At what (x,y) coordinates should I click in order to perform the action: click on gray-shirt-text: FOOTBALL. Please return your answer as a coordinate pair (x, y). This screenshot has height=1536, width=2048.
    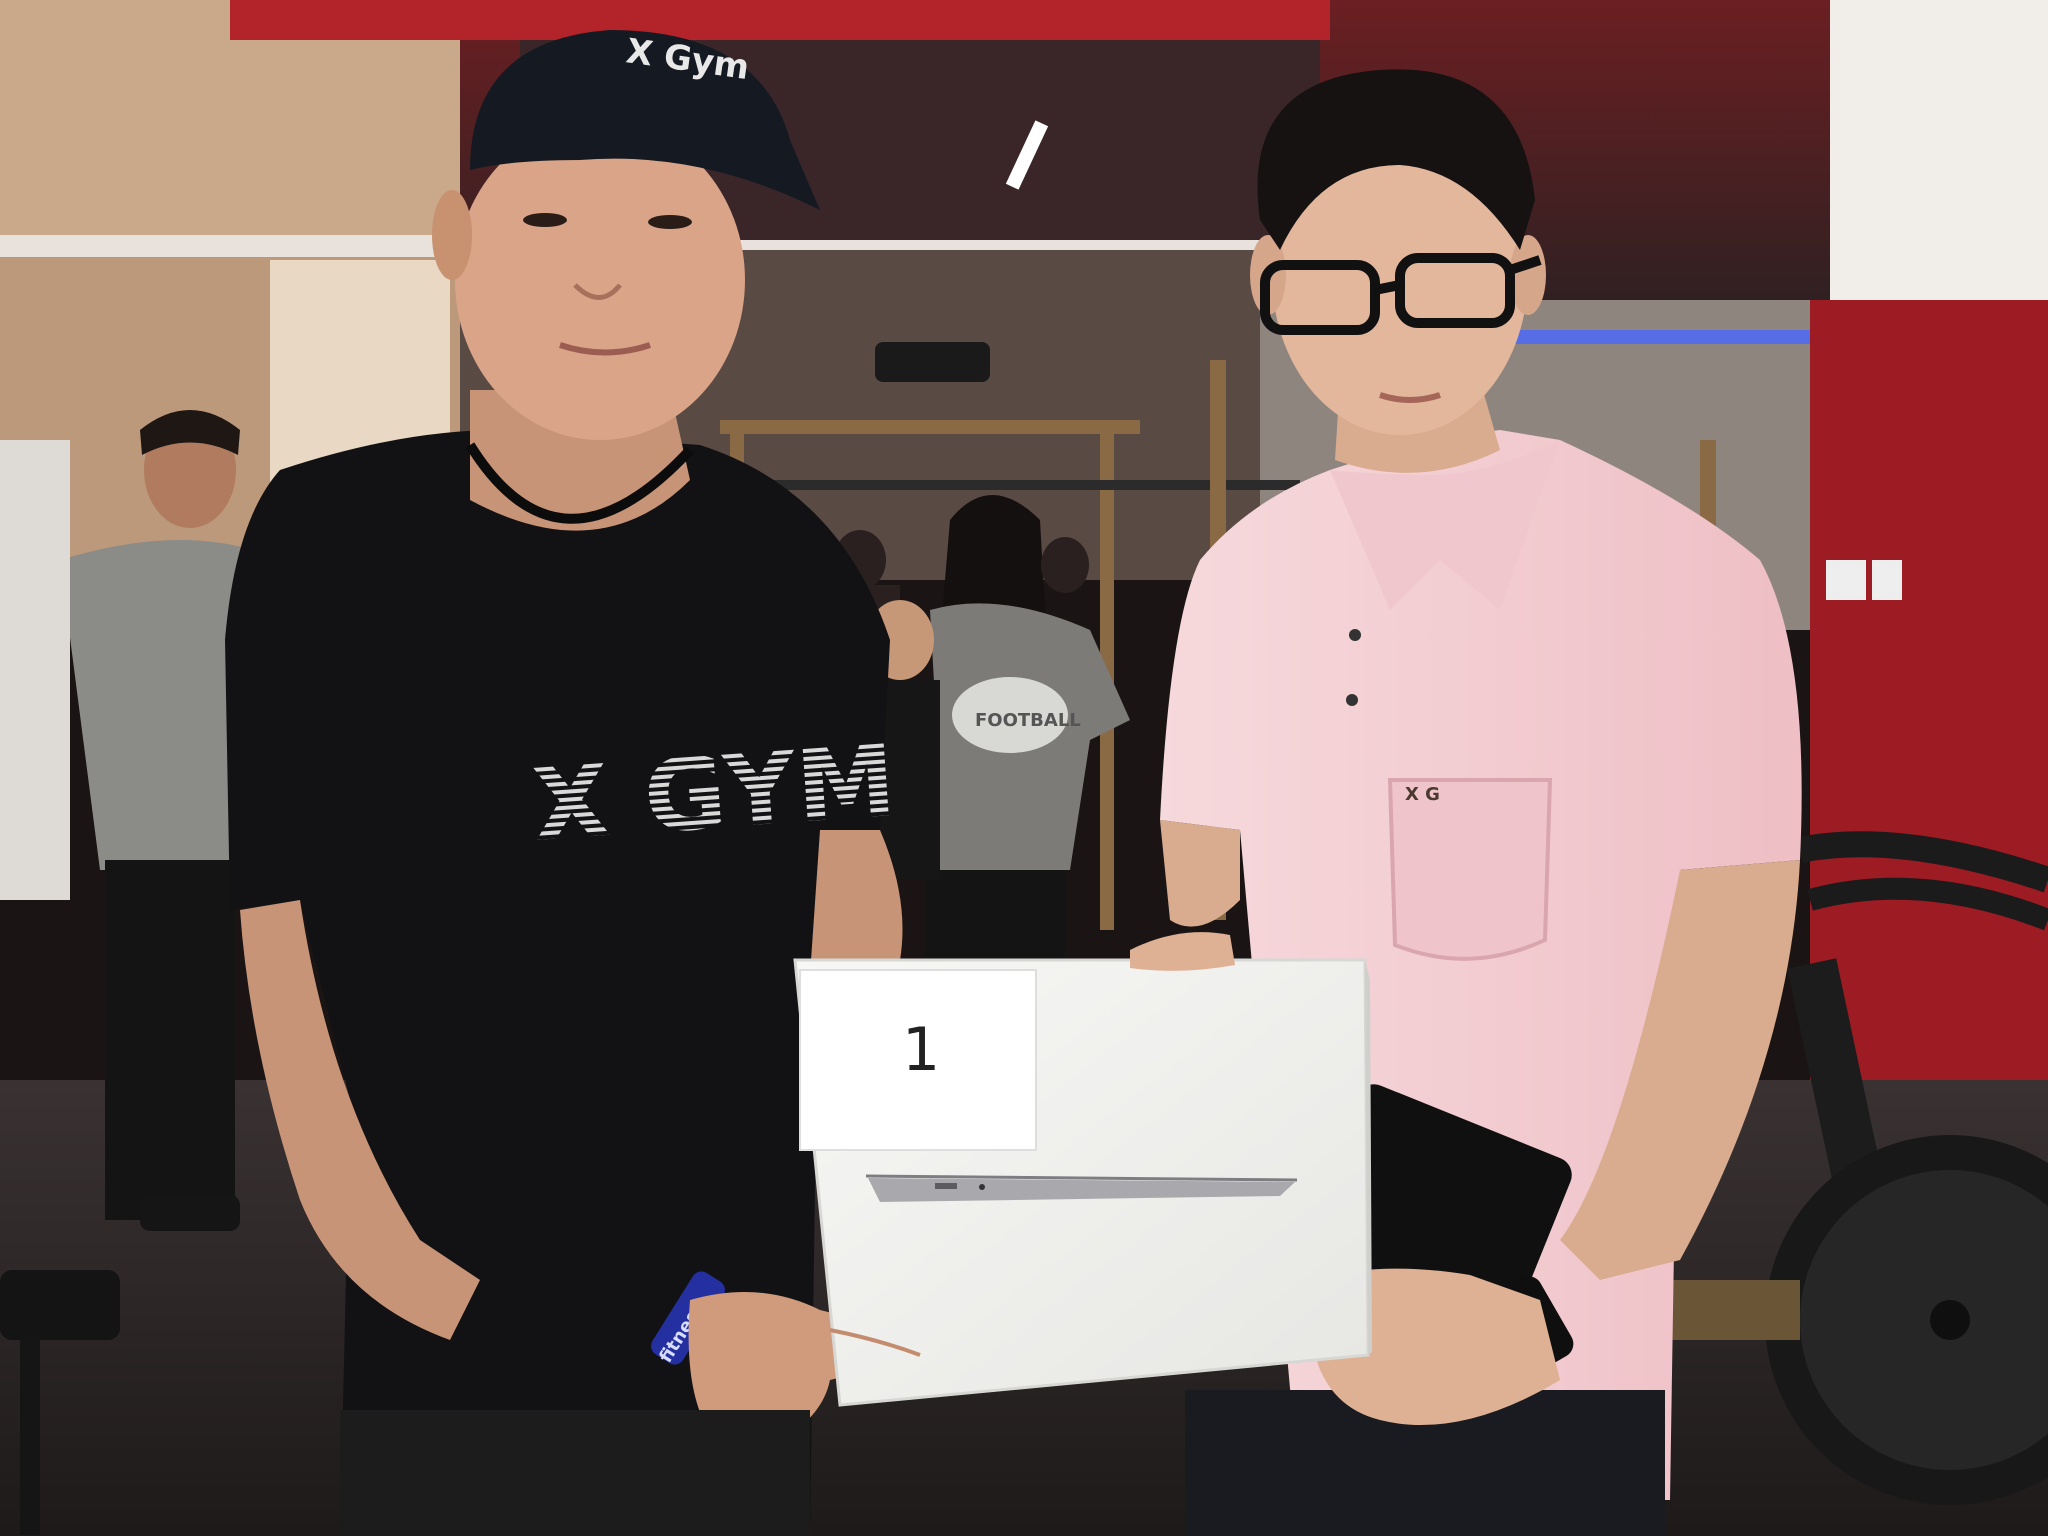
    Looking at the image, I should click on (1028, 720).